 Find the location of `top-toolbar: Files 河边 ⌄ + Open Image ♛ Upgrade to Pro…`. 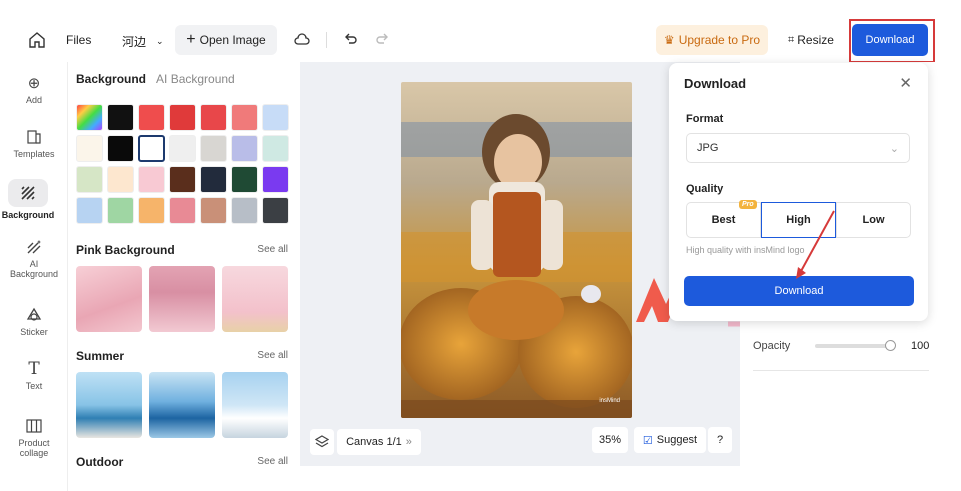

top-toolbar: Files 河边 ⌄ + Open Image ♛ Upgrade to Pro… is located at coordinates (480, 31).